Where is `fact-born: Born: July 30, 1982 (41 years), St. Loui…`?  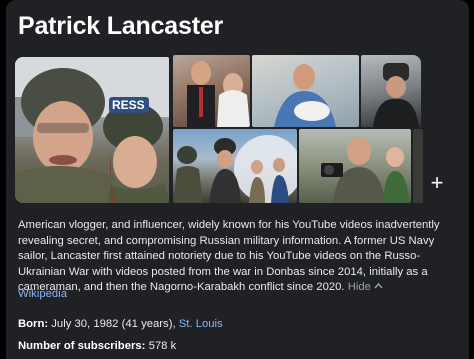 fact-born: Born: July 30, 1982 (41 years), St. Loui… is located at coordinates (120, 324).